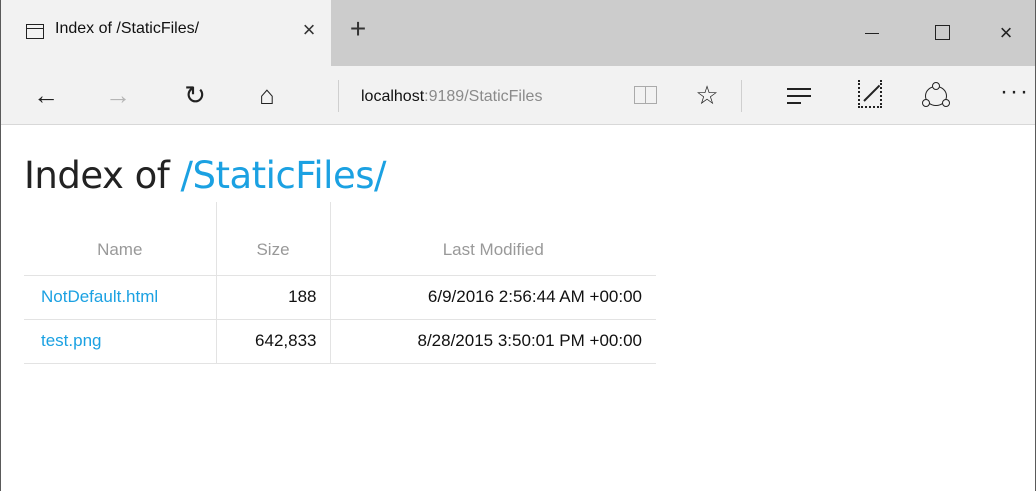 The width and height of the screenshot is (1036, 491). I want to click on favorite-star-icon: ☆, so click(707, 95).